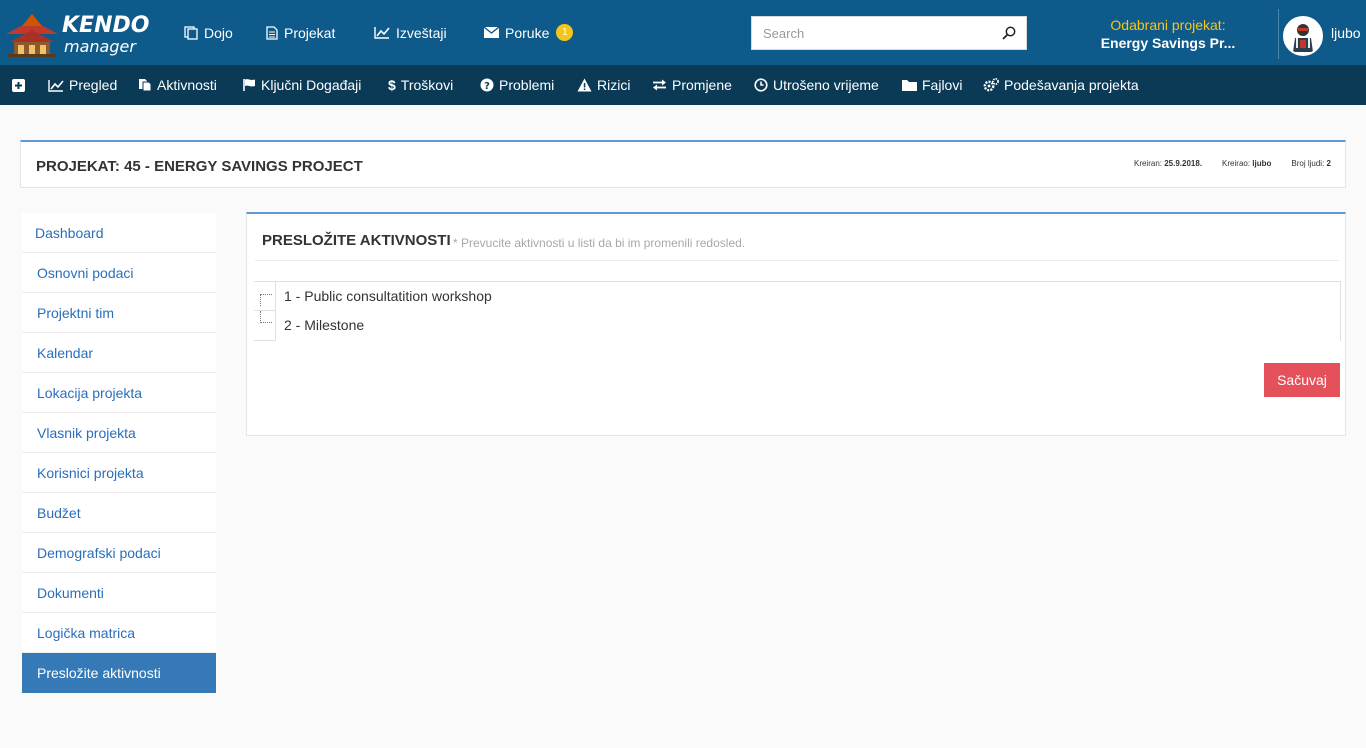 This screenshot has width=1366, height=748. I want to click on subnav-podesavanja-projekta: Podešavanja projekta, so click(1061, 85).